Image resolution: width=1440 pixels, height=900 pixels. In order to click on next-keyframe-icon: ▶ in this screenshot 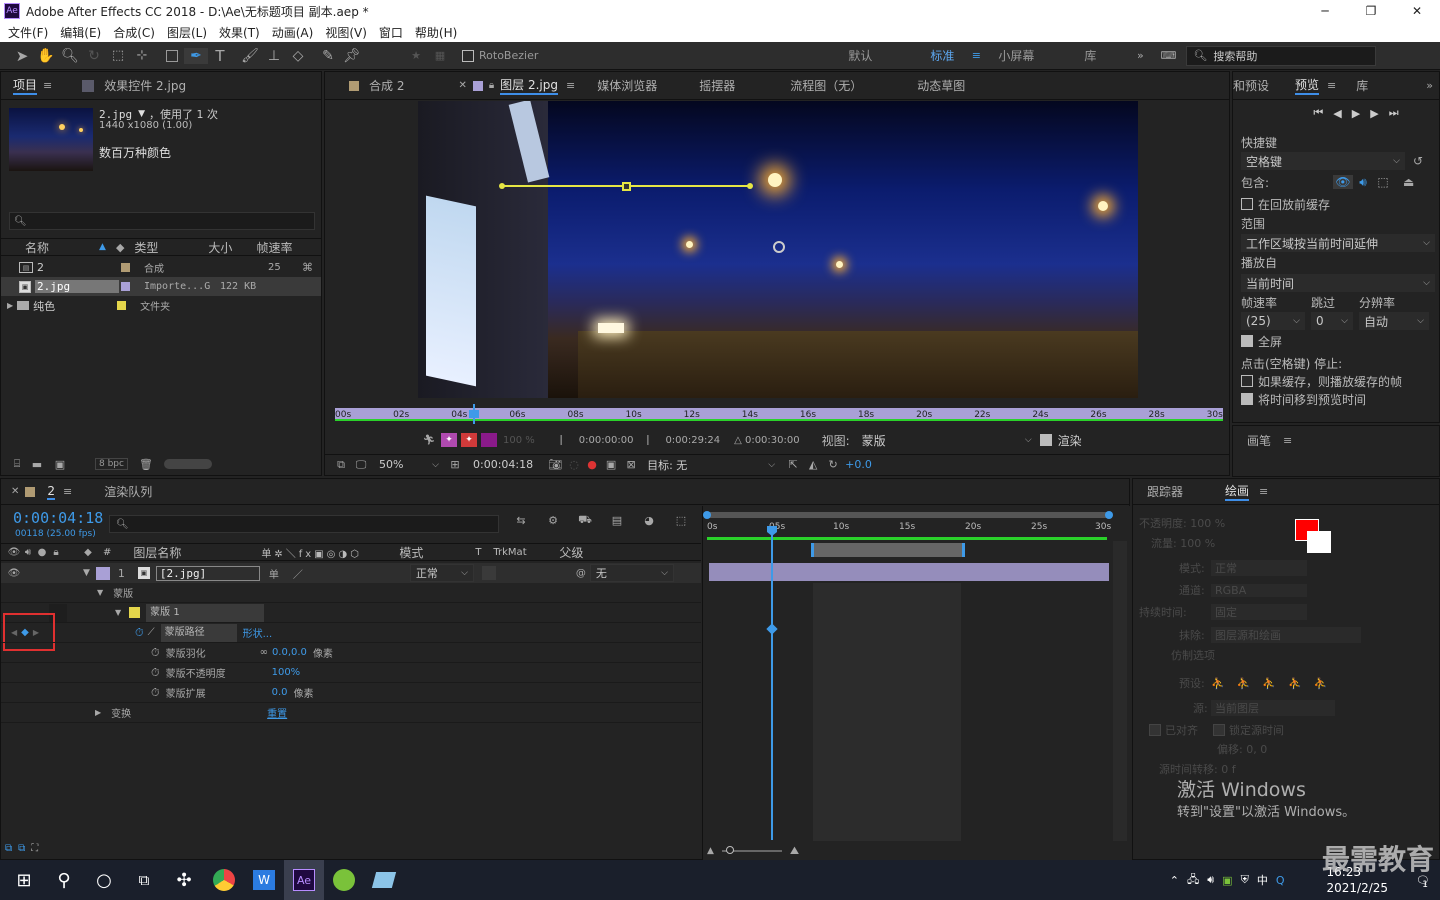, I will do `click(36, 632)`.